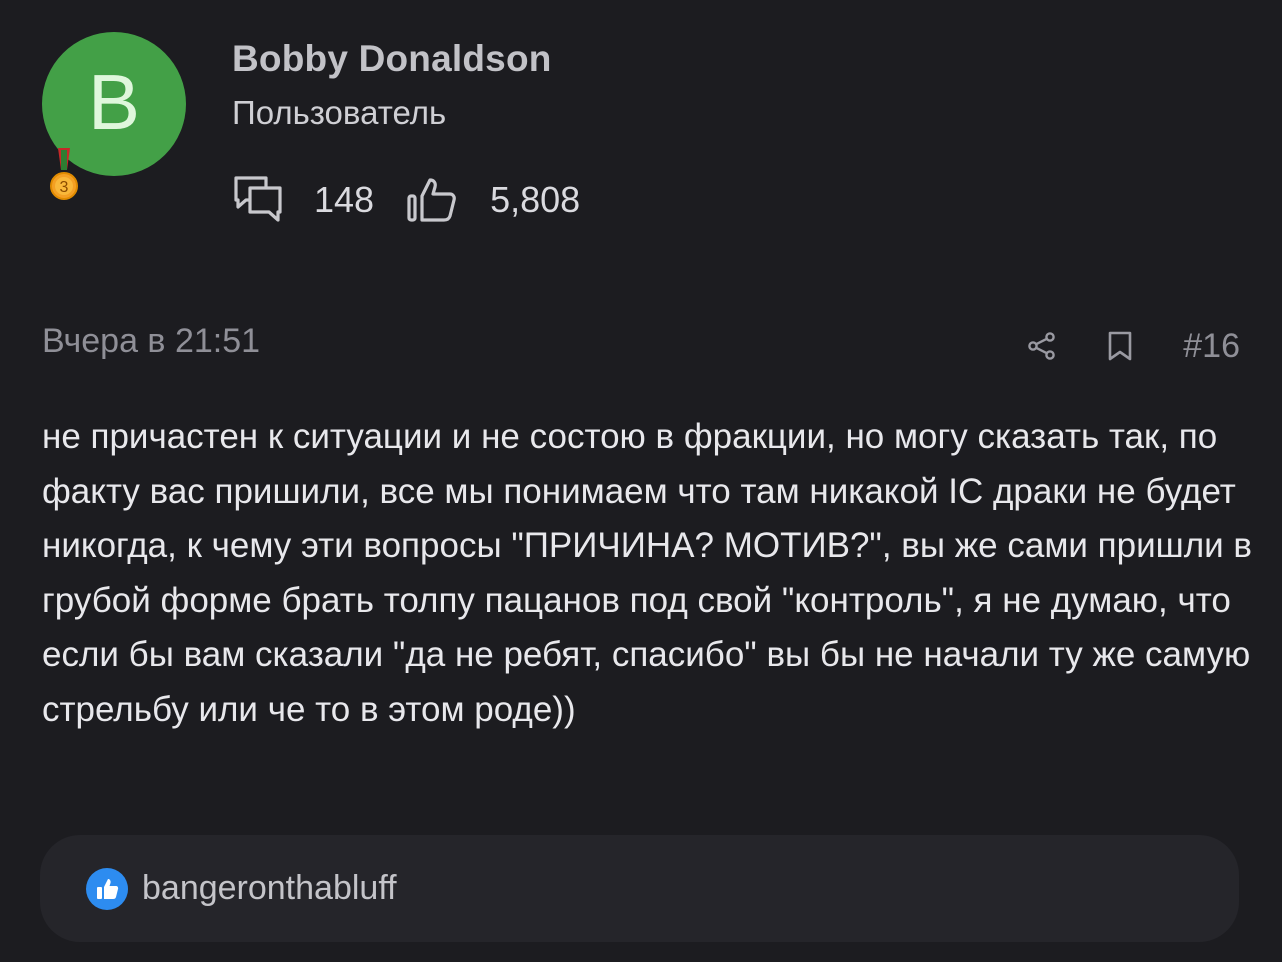 This screenshot has width=1282, height=962. What do you see at coordinates (432, 200) in the screenshot?
I see `thumbs-up-icon` at bounding box center [432, 200].